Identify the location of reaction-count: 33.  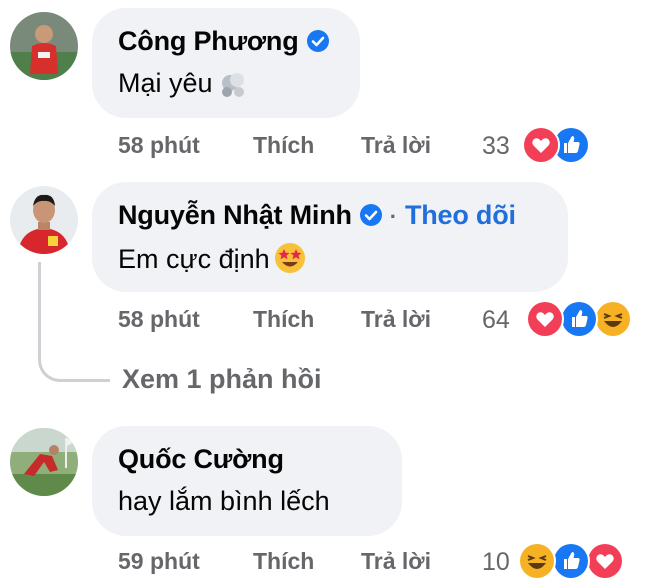
(496, 146).